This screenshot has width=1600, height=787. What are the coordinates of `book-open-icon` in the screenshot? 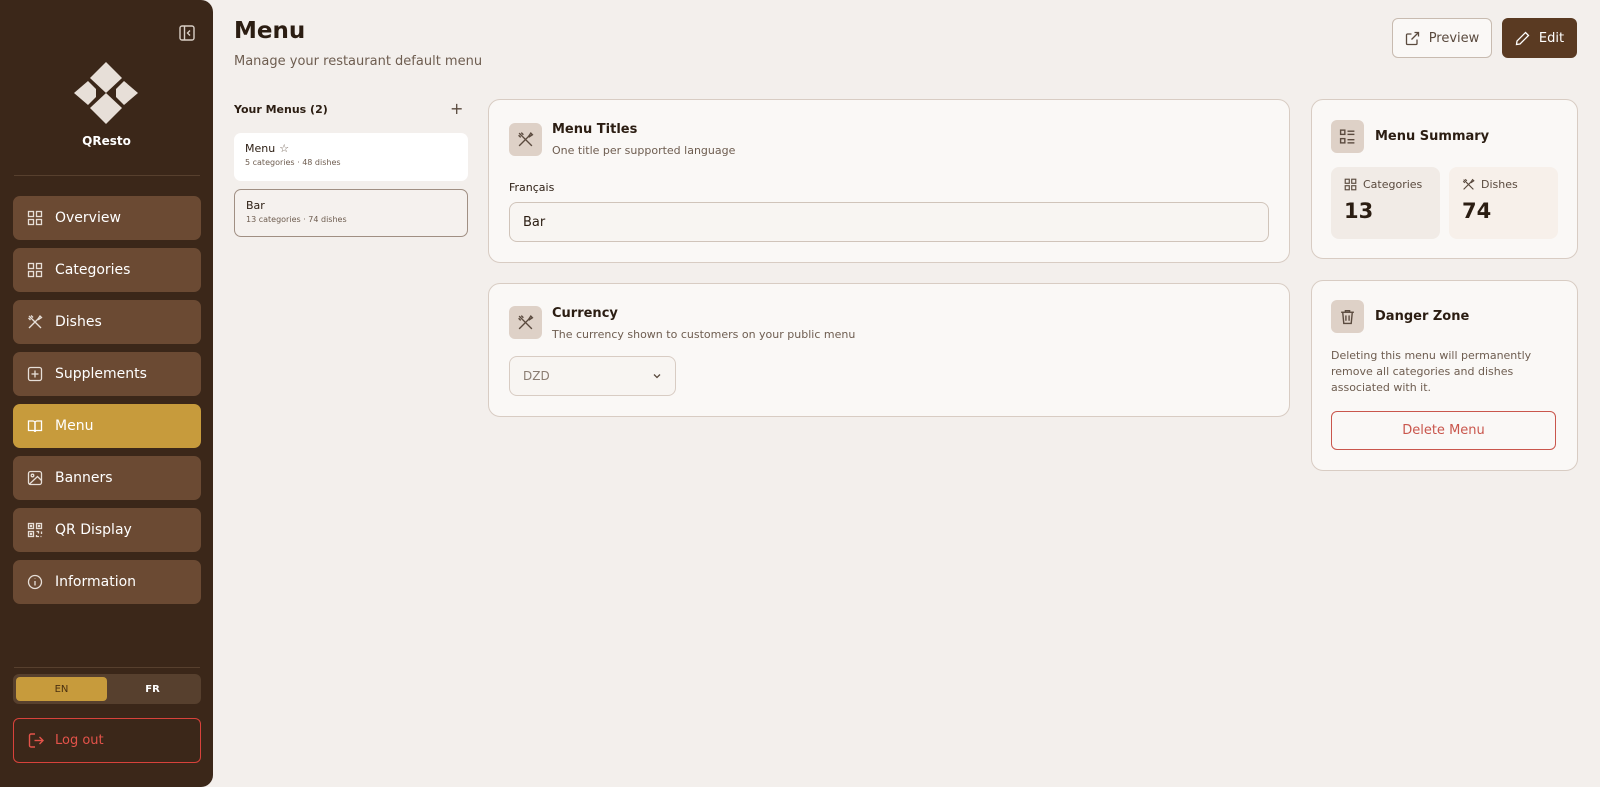 It's located at (35, 426).